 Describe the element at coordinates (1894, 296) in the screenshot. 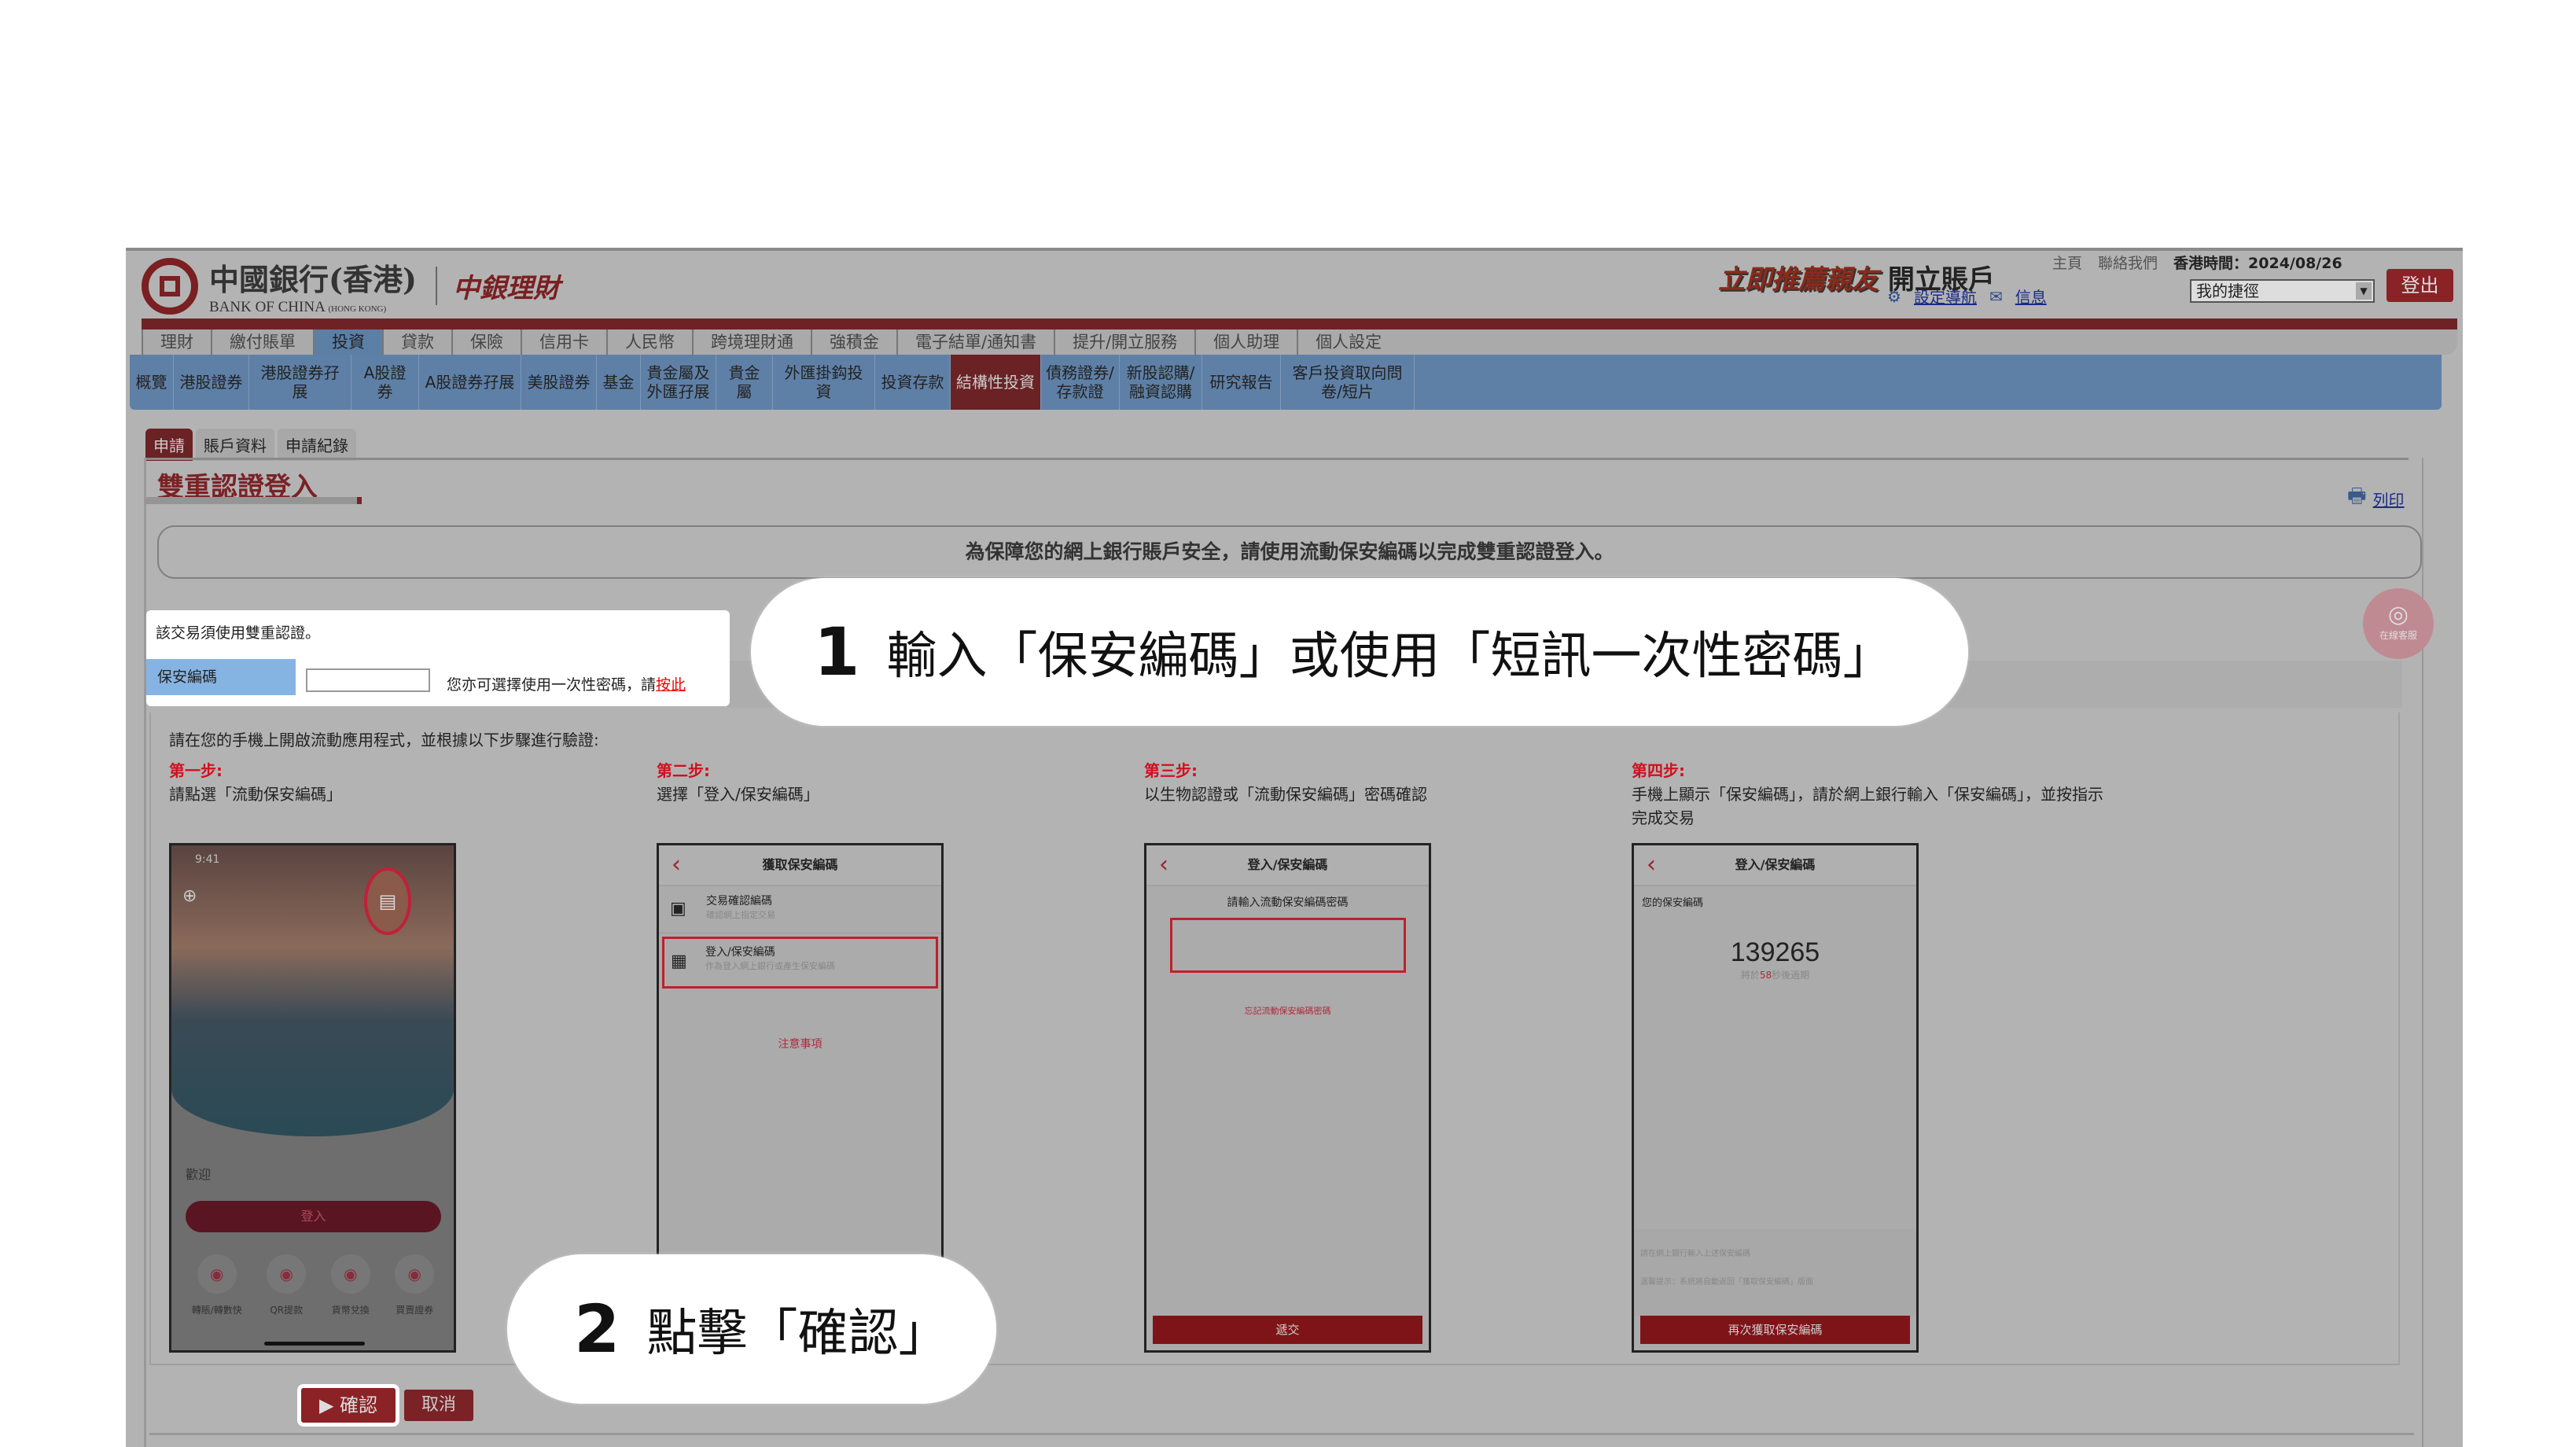

I see `gear-icon: ⚙` at that location.